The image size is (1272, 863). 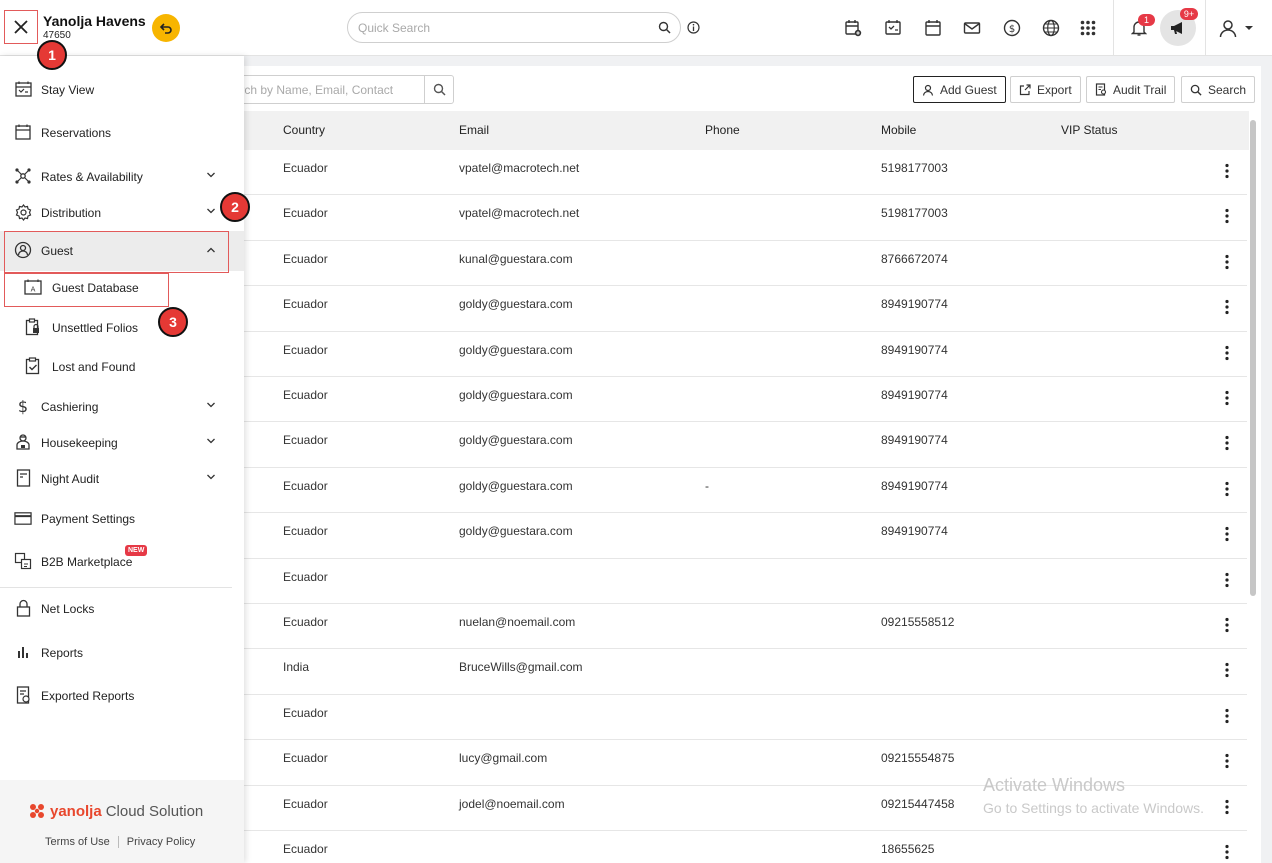 I want to click on undo-icon, so click(x=165, y=28).